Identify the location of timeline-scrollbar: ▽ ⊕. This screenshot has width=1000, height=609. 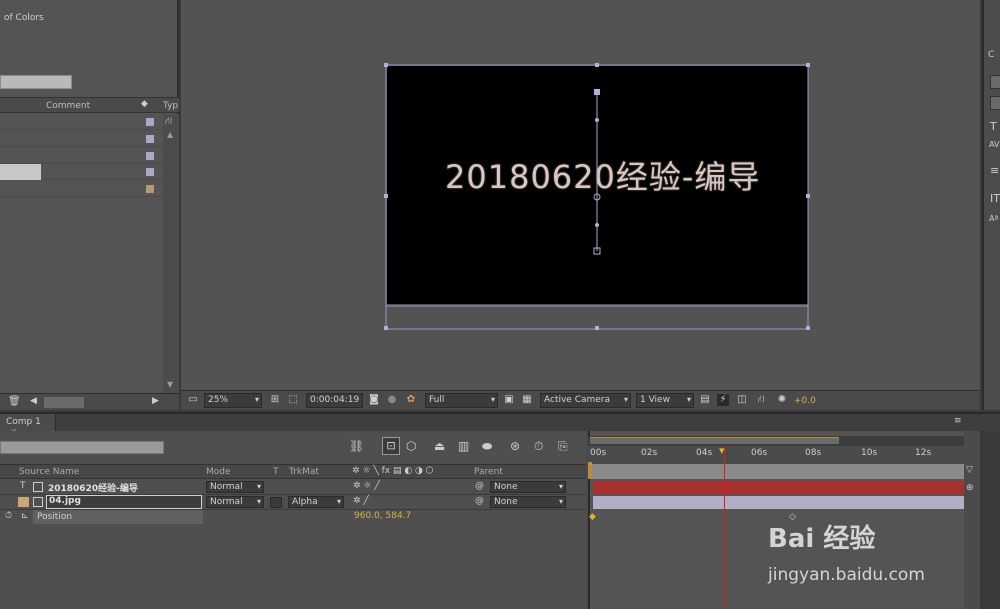
(972, 520).